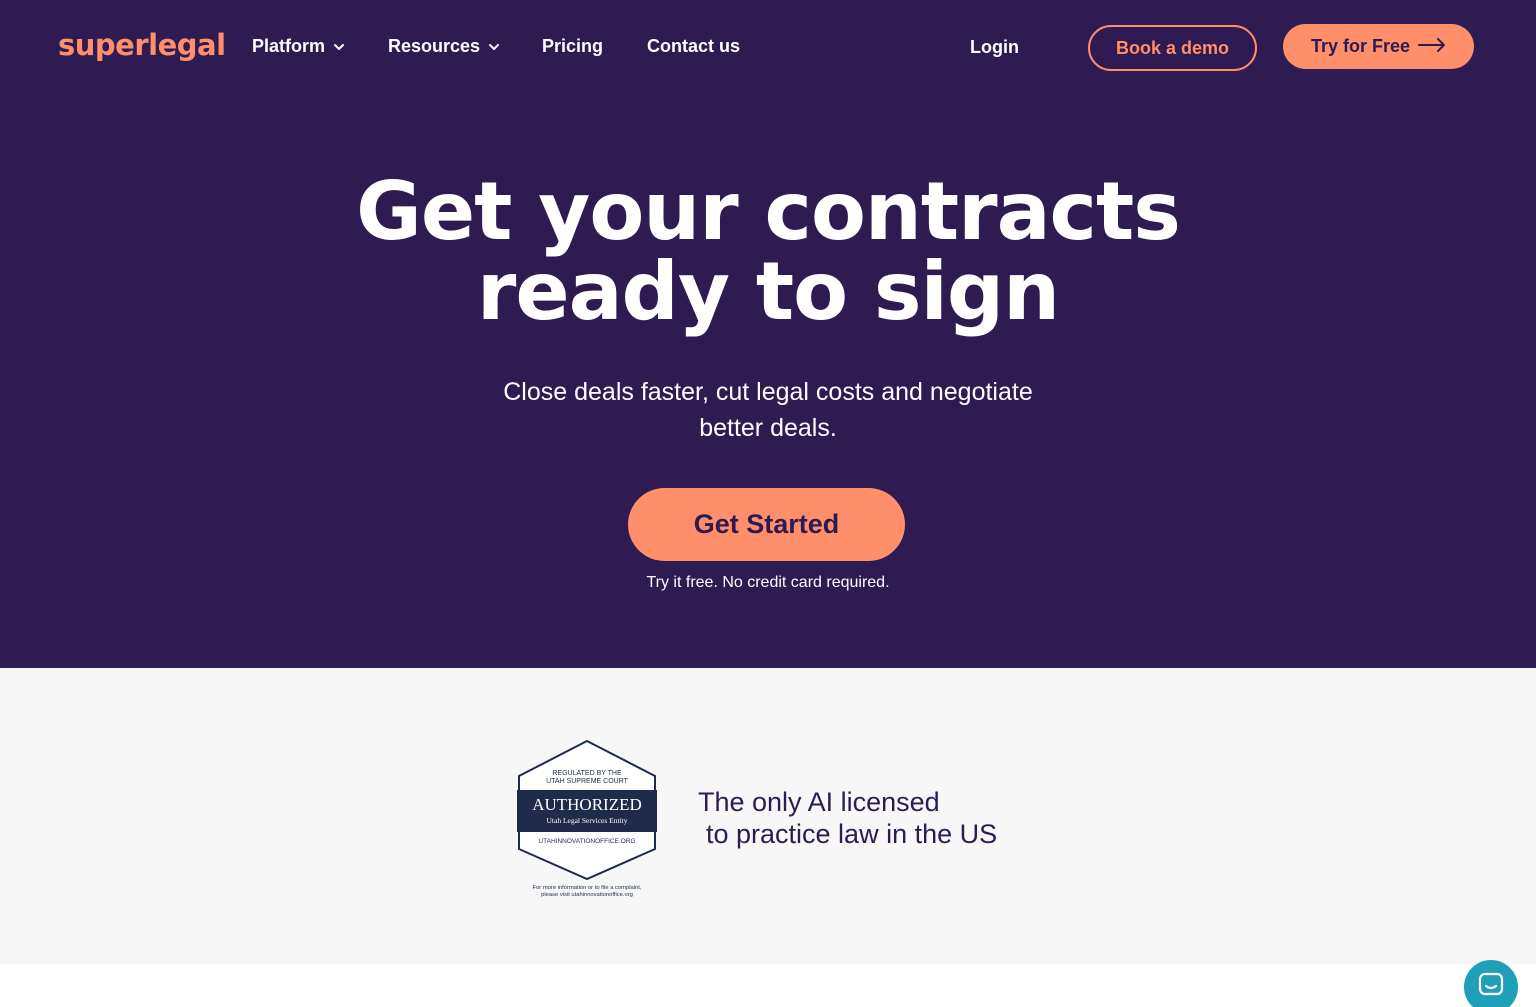 Image resolution: width=1536 pixels, height=1007 pixels. Describe the element at coordinates (1360, 46) in the screenshot. I see `try-for-free-label: Try for Free` at that location.